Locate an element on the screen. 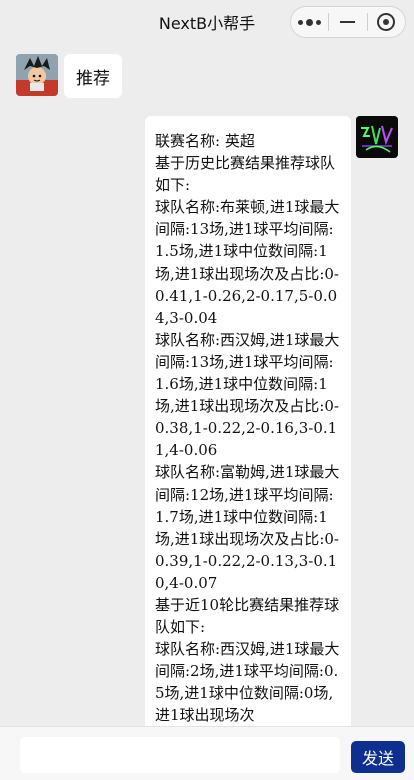 The width and height of the screenshot is (414, 780). close-circle-icon is located at coordinates (386, 22).